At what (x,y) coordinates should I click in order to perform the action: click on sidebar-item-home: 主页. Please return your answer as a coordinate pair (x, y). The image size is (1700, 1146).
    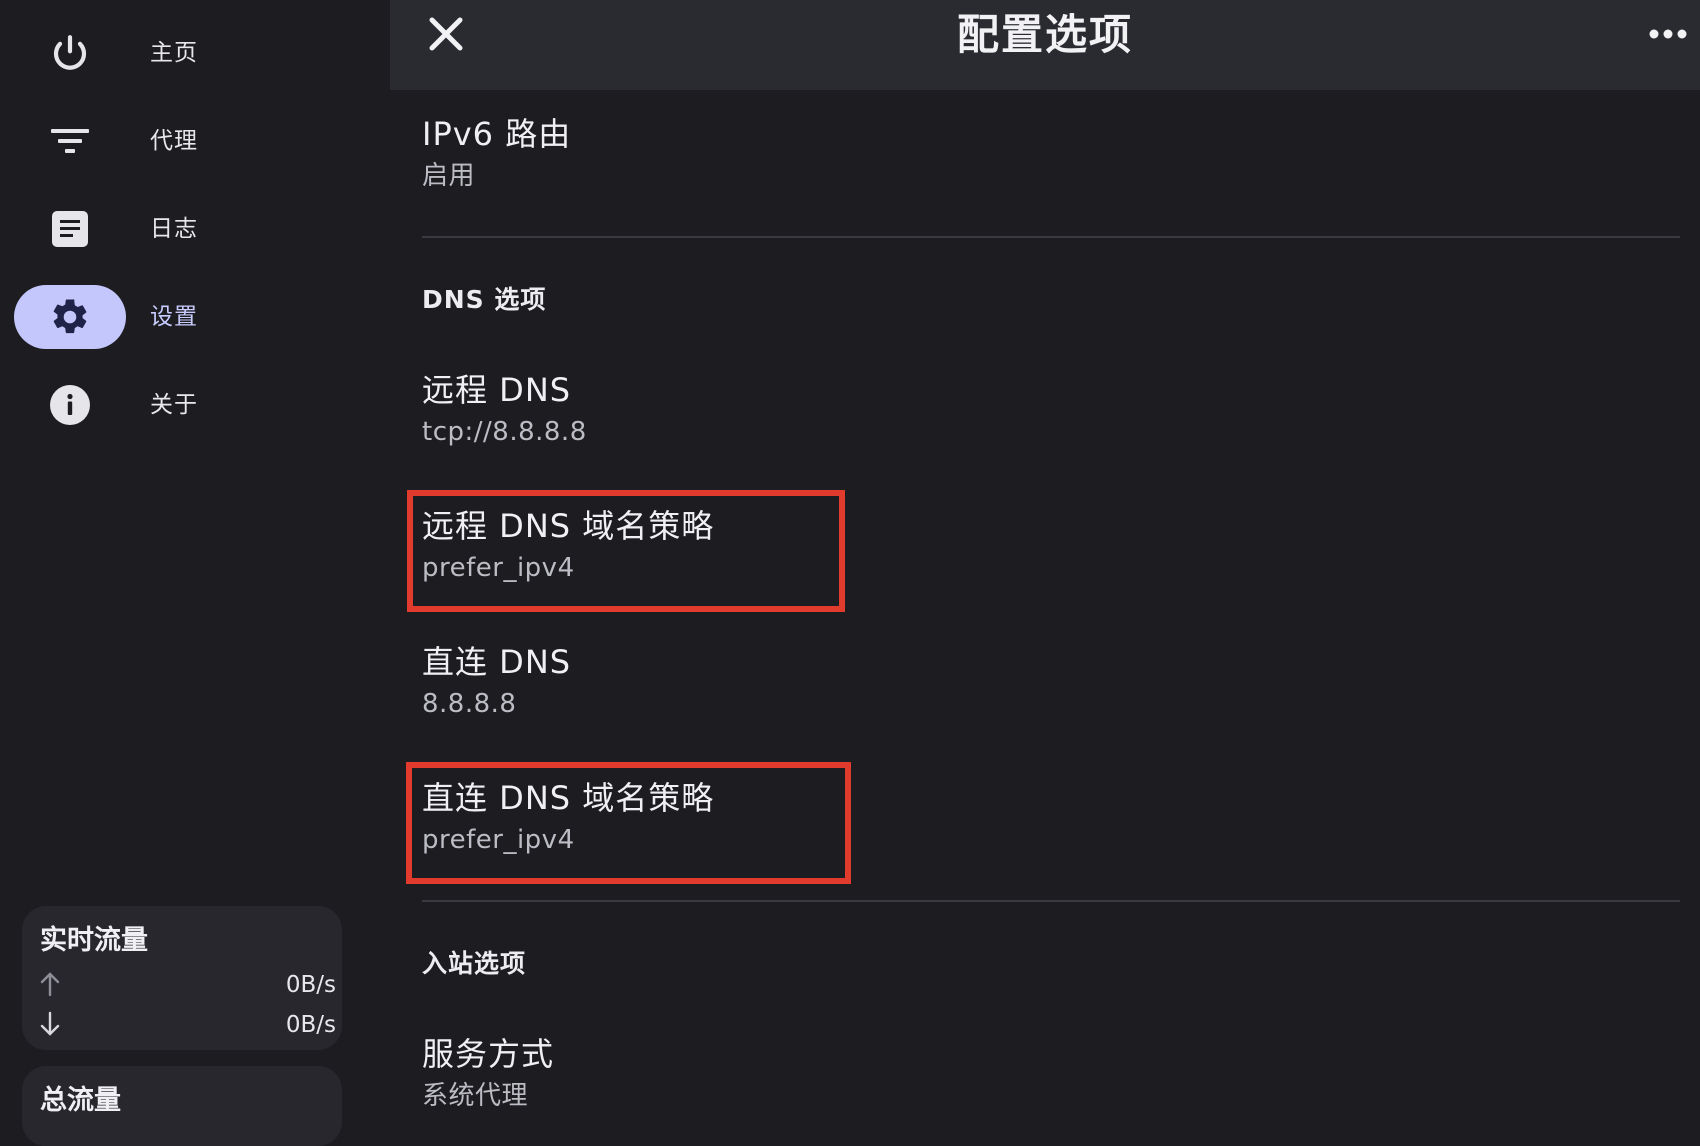
    Looking at the image, I should click on (195, 53).